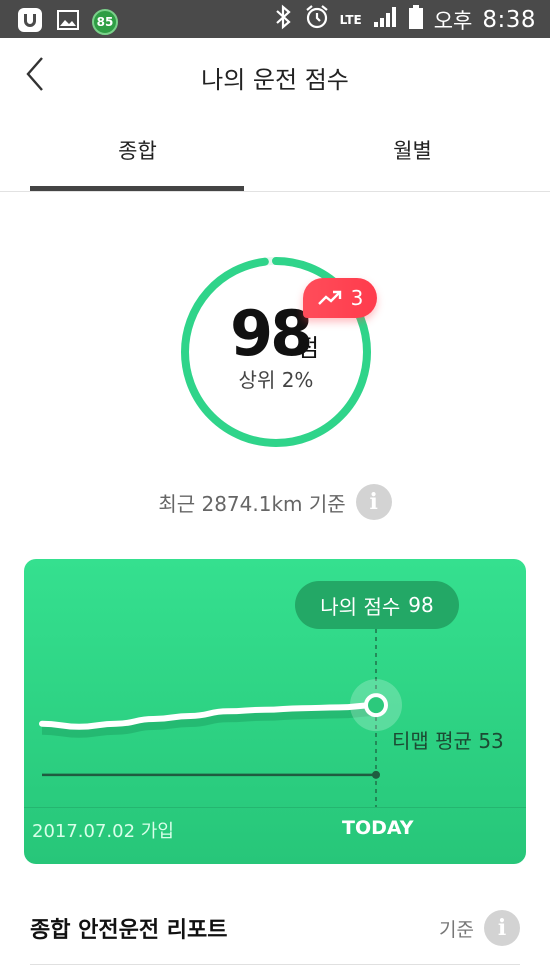 The width and height of the screenshot is (550, 978). I want to click on battery-icon, so click(416, 20).